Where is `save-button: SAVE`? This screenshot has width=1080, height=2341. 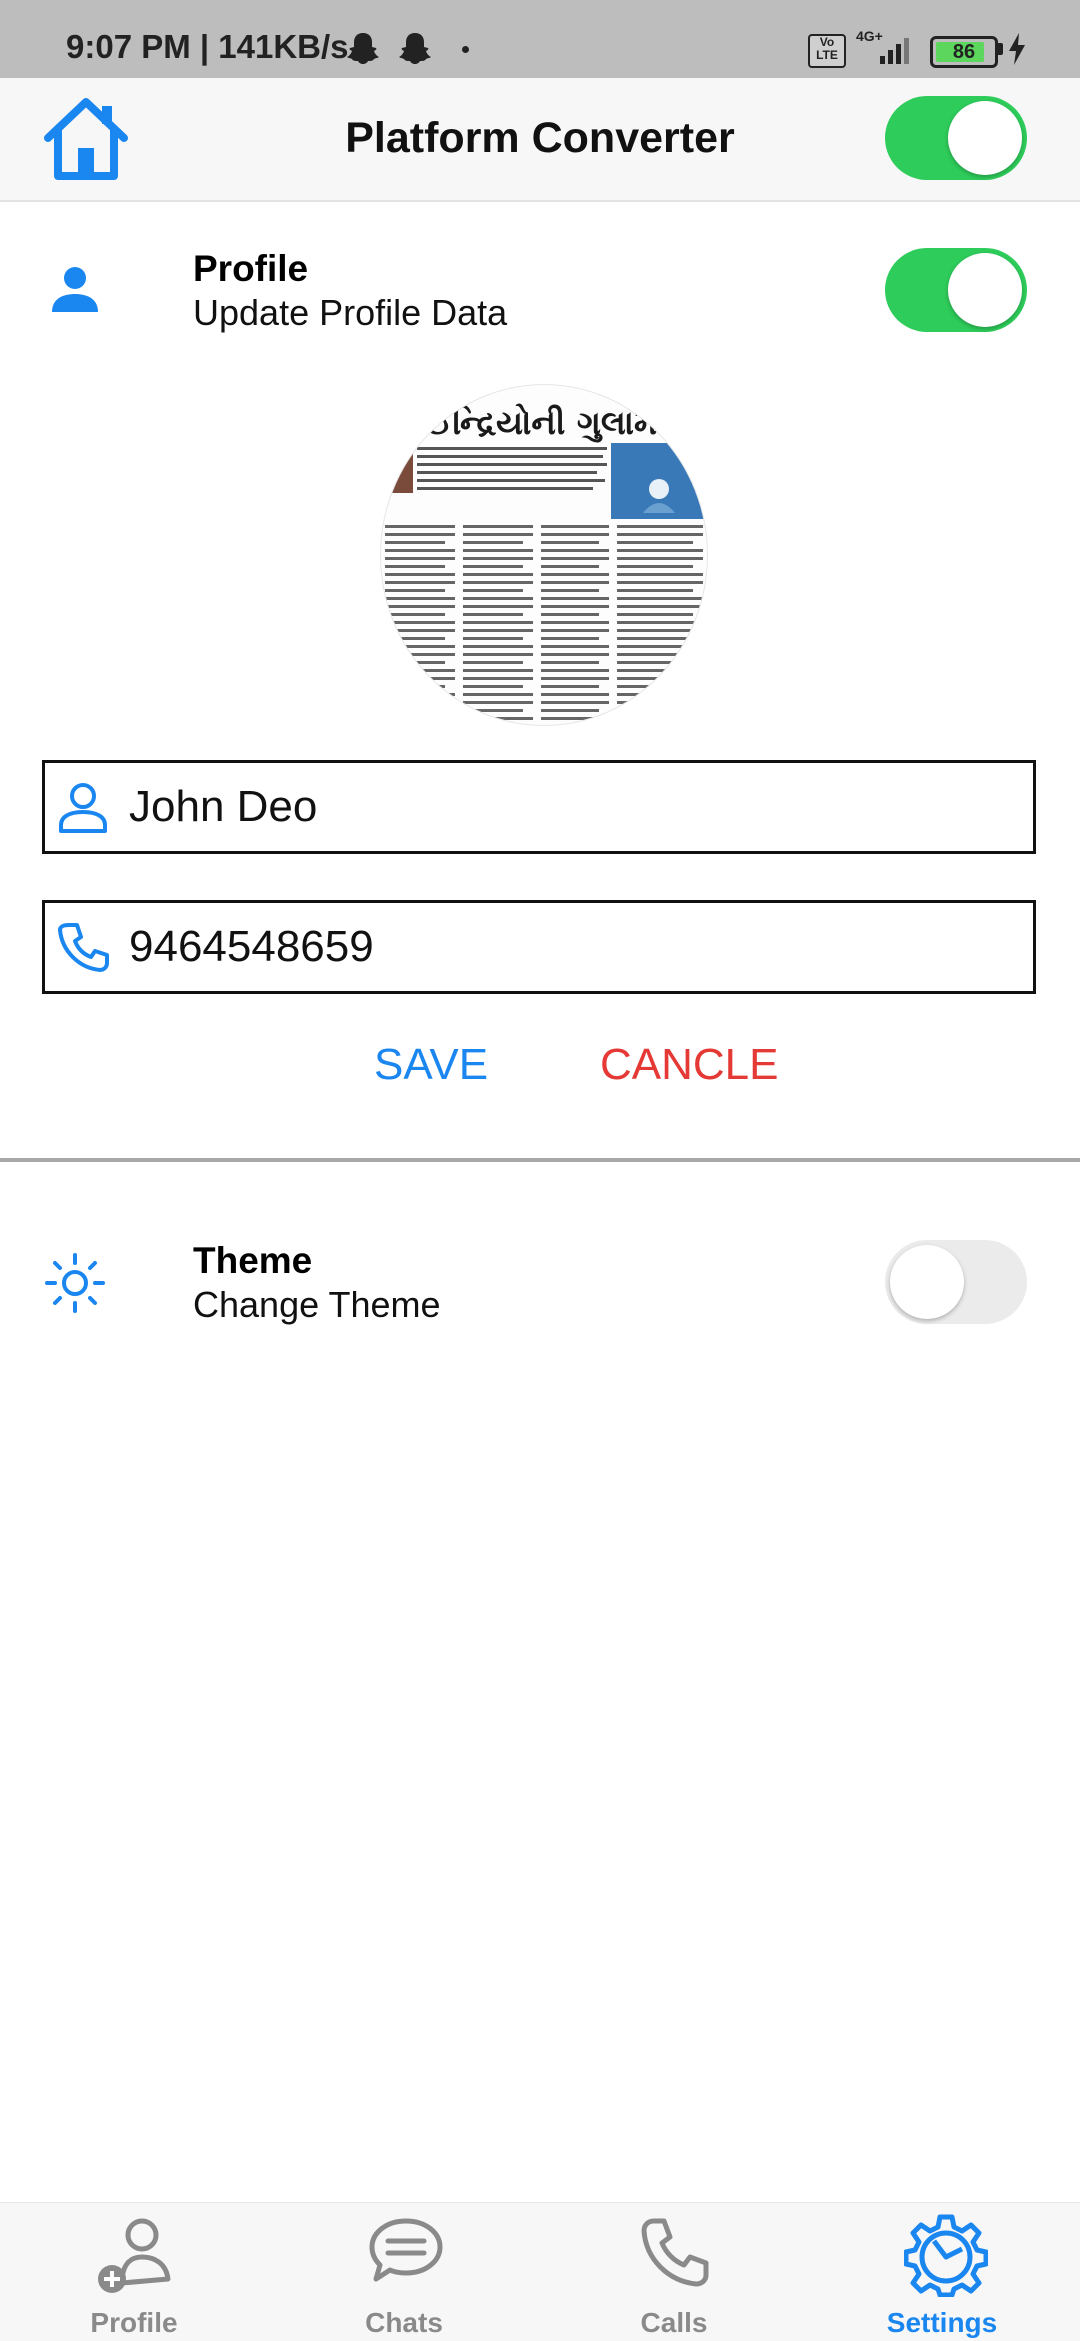 save-button: SAVE is located at coordinates (431, 1065).